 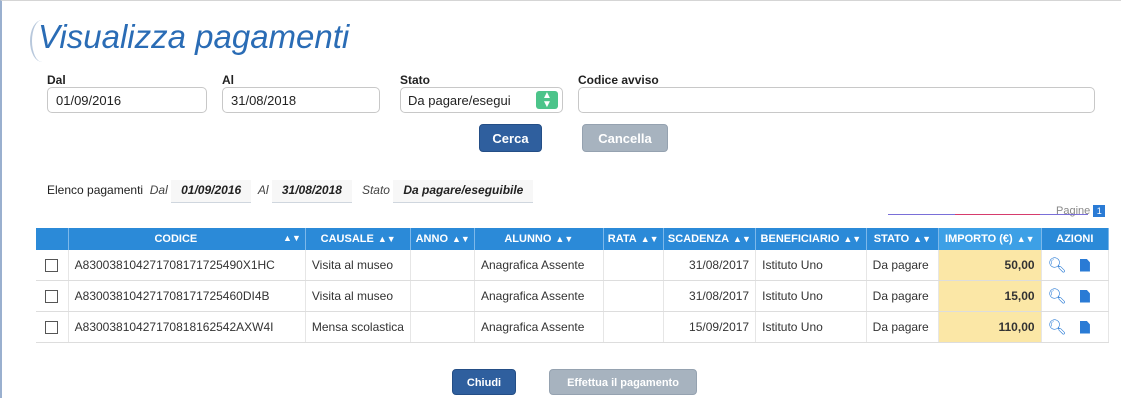 What do you see at coordinates (1073, 211) in the screenshot?
I see `pagine-label: Pagine` at bounding box center [1073, 211].